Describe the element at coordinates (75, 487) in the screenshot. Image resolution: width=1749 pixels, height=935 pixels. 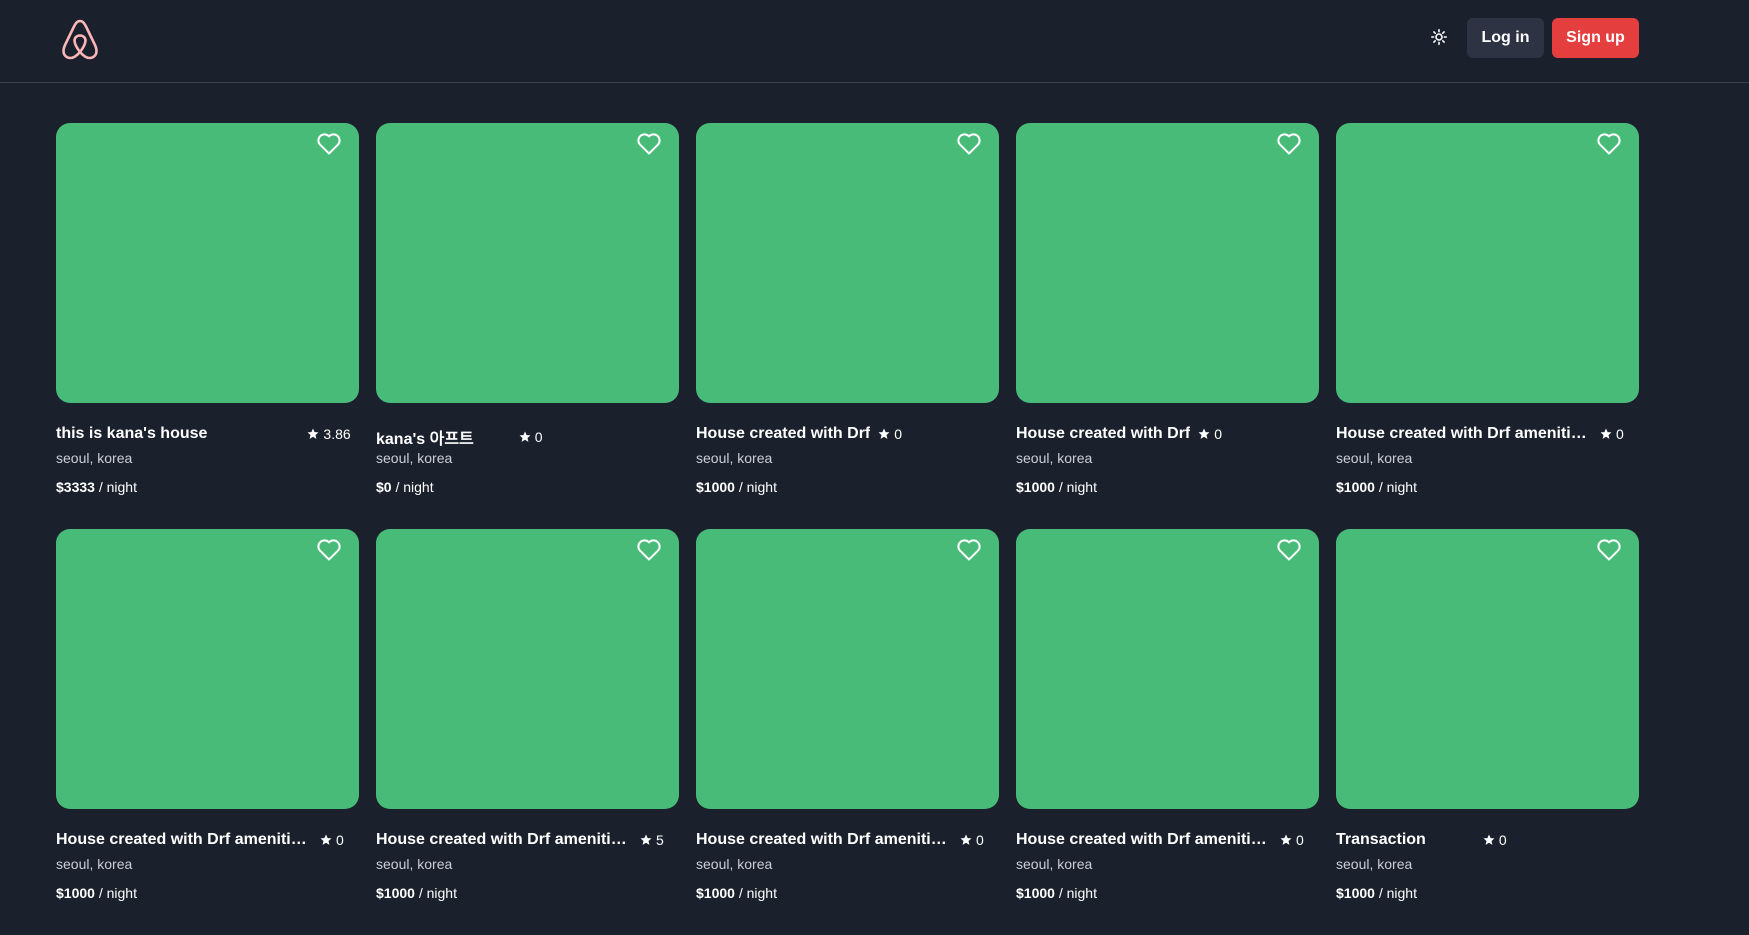
I see `price-amount: $3333` at that location.